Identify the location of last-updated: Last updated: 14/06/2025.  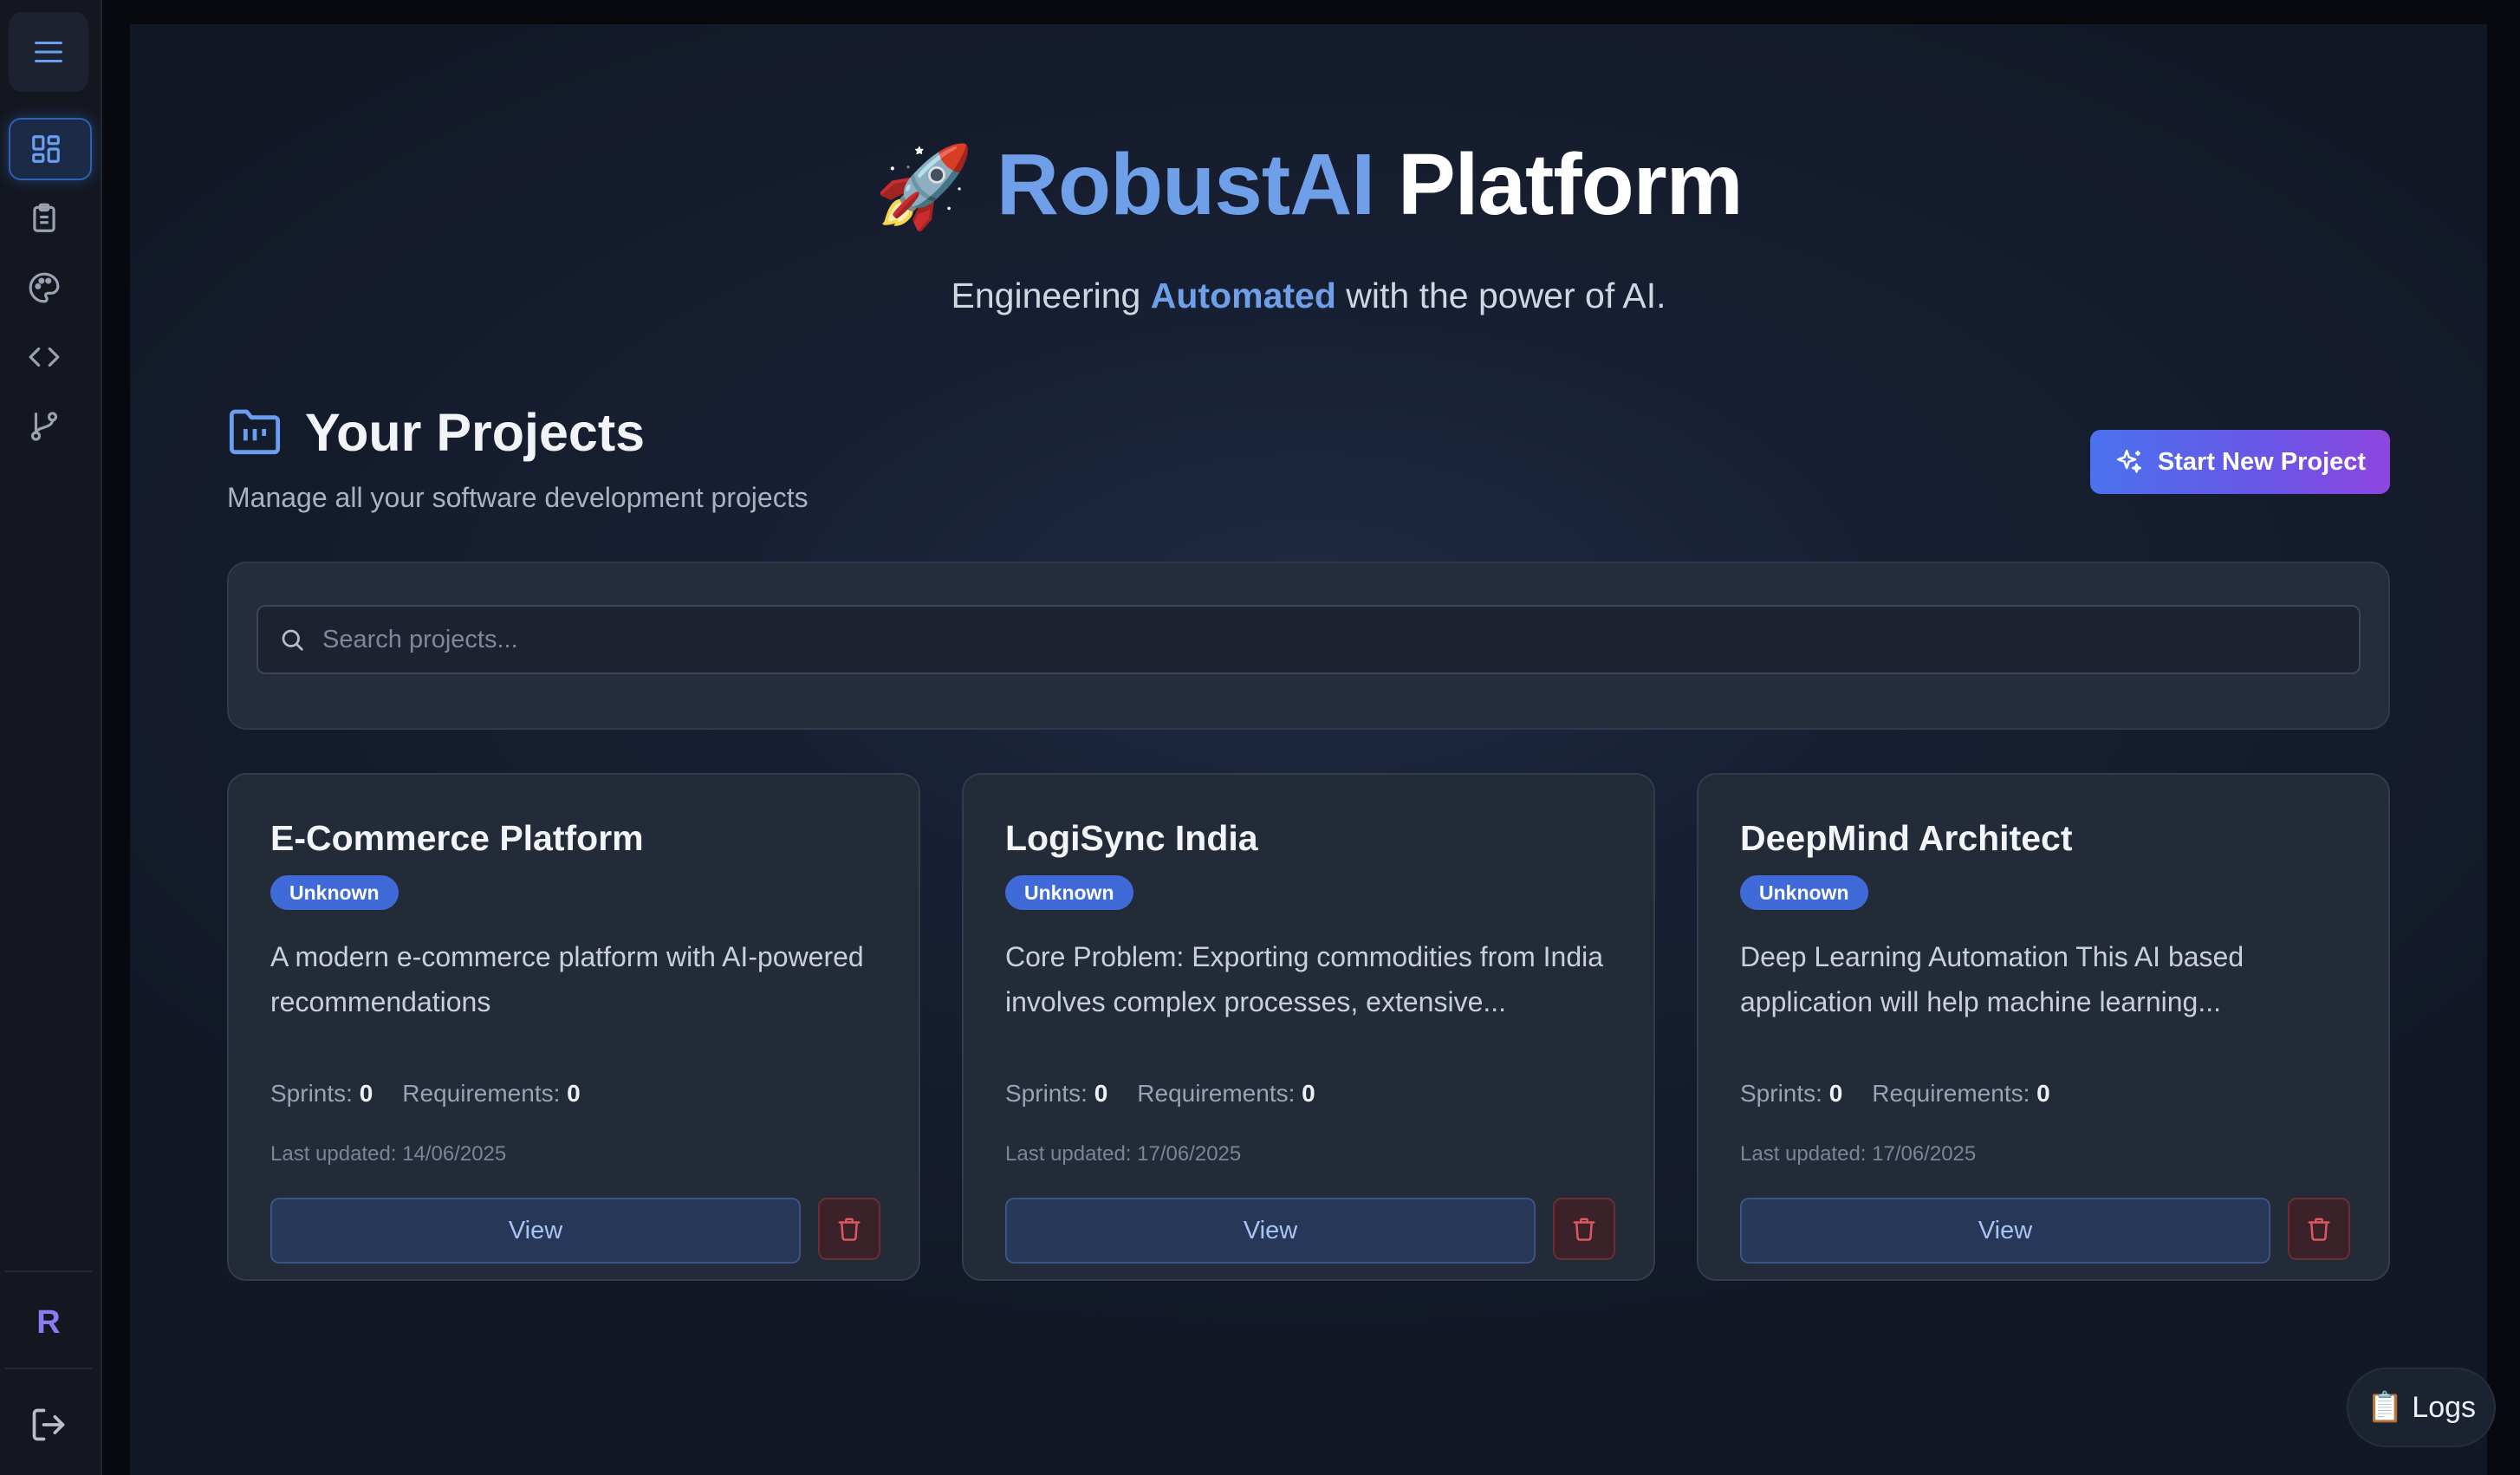
(388, 1154).